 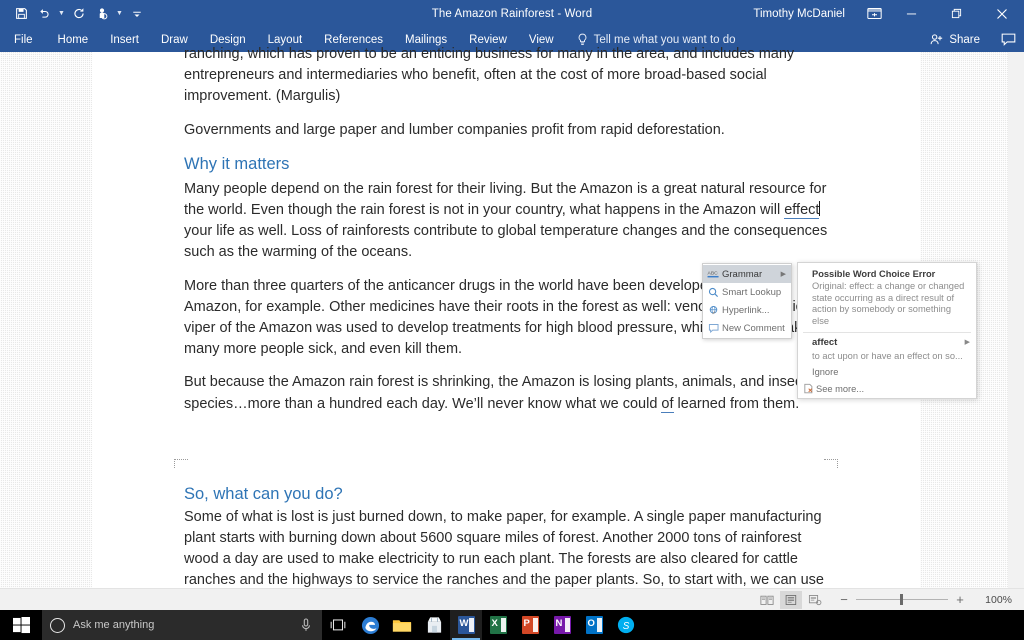 I want to click on globe-link-icon, so click(x=713, y=310).